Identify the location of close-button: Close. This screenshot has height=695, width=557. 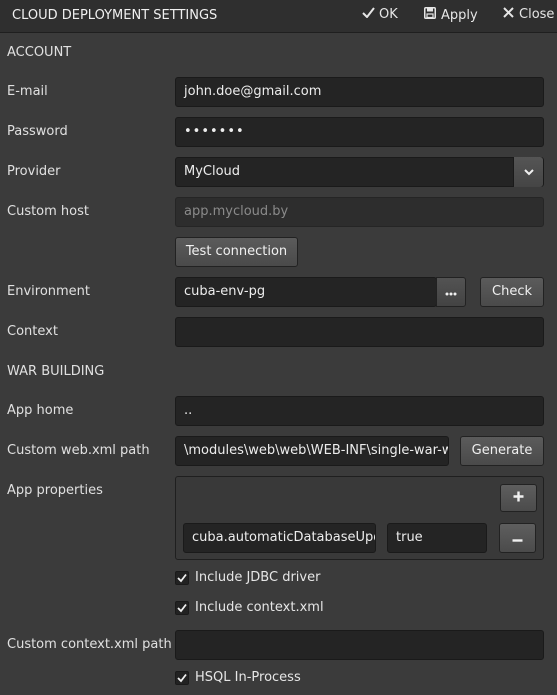
(527, 14).